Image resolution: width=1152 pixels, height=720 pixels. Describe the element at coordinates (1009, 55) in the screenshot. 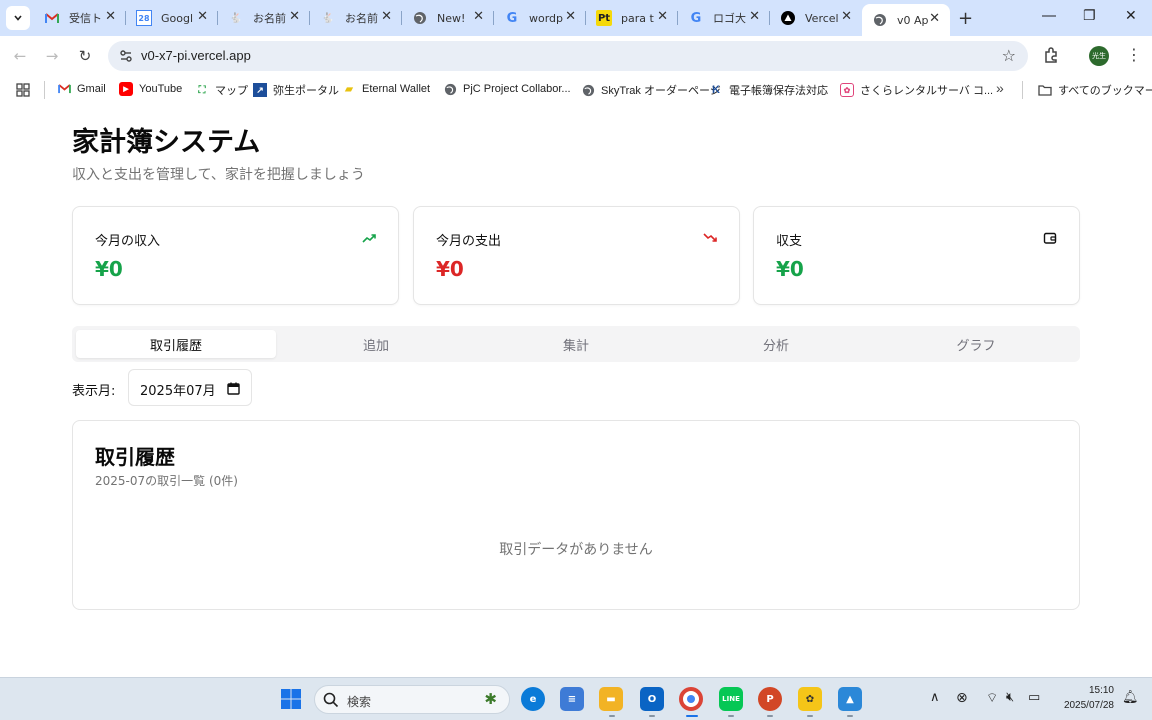

I see `bookmark-star-icon: ☆` at that location.